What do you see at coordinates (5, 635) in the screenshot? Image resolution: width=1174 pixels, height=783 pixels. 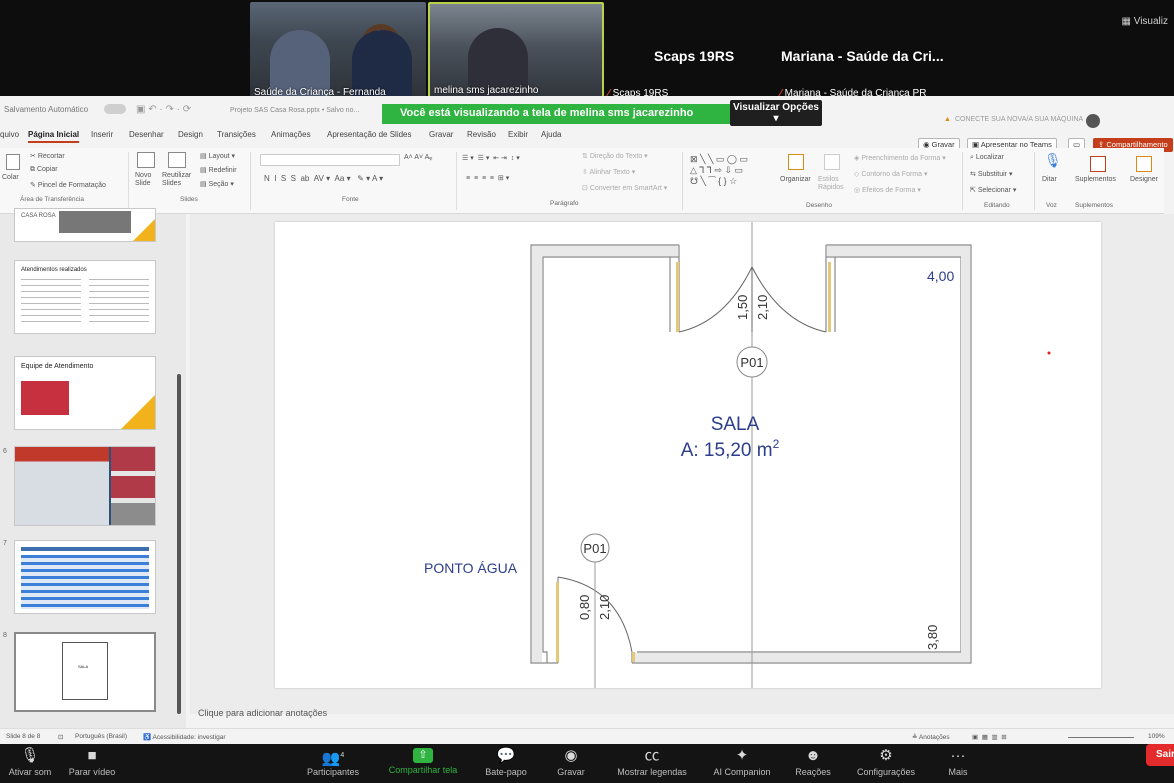 I see `slide-number: 8` at bounding box center [5, 635].